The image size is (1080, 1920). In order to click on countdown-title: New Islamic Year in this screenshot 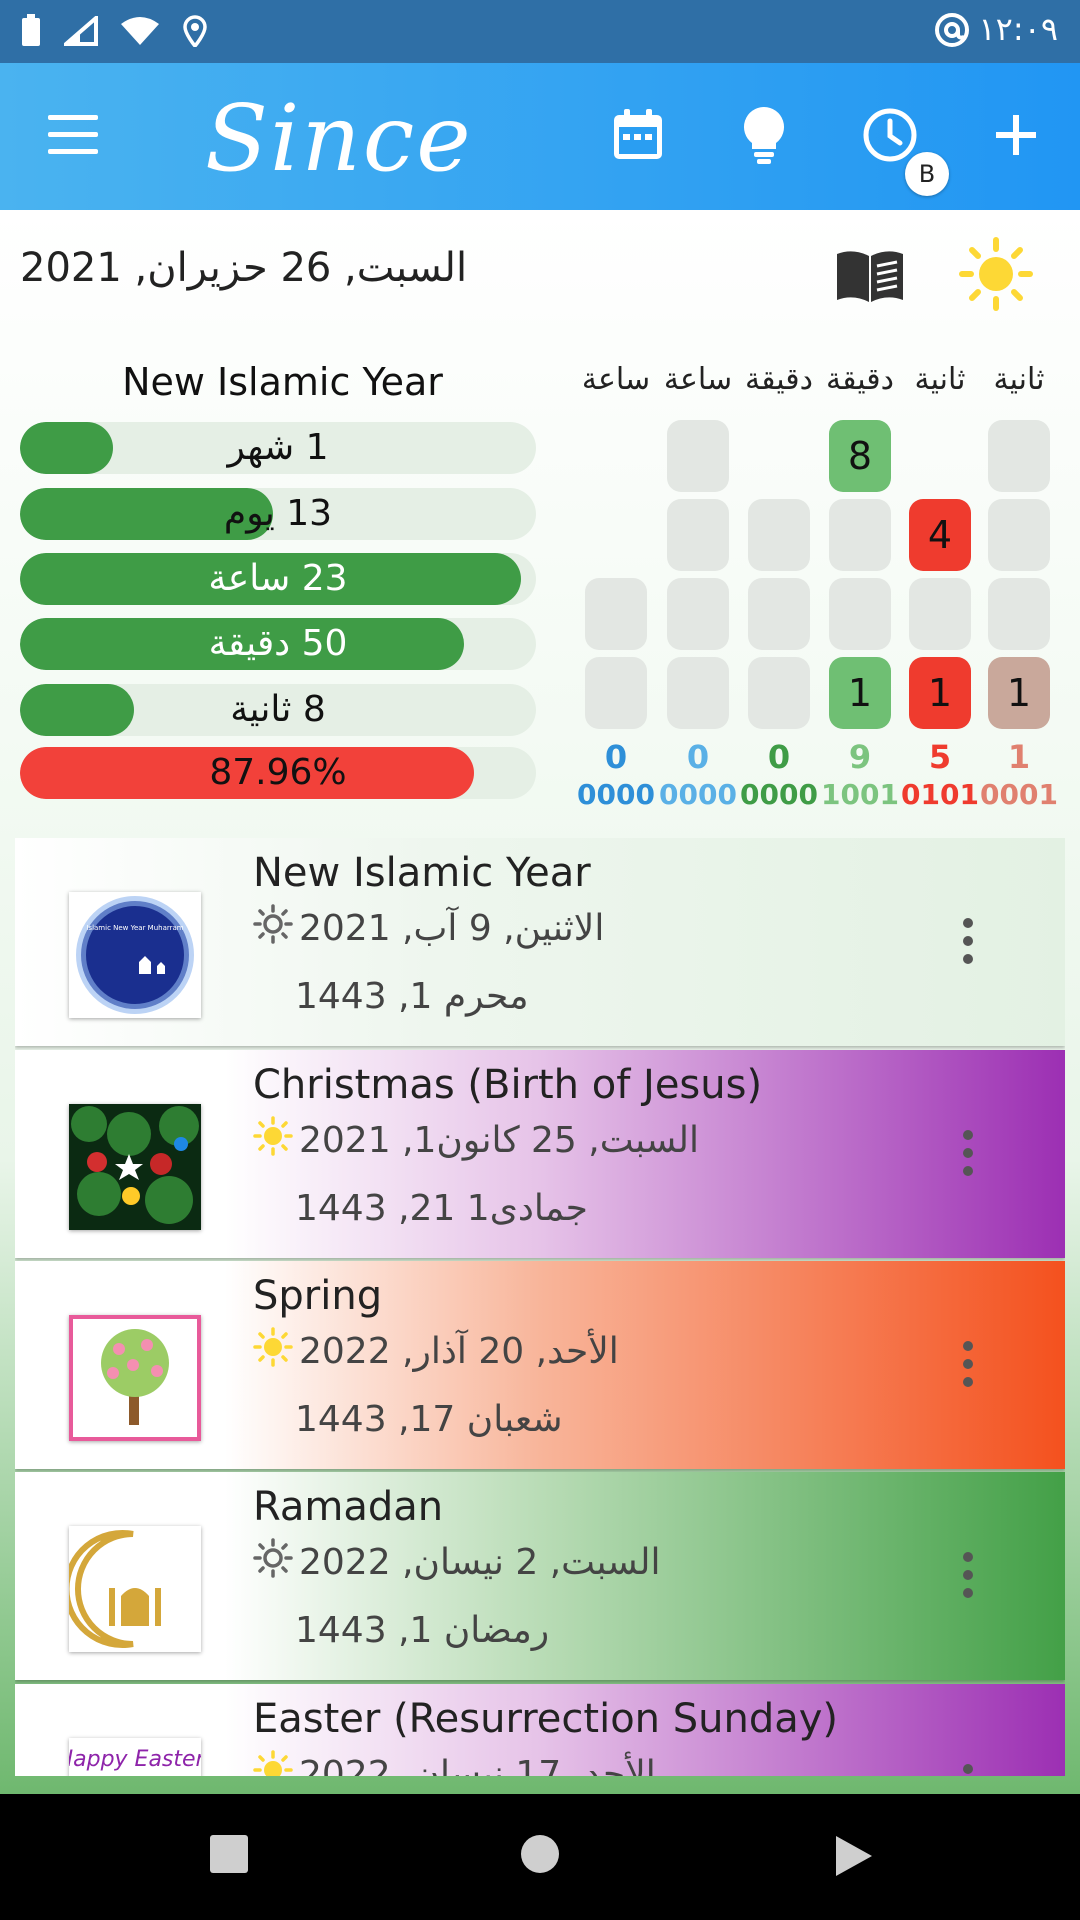, I will do `click(282, 382)`.